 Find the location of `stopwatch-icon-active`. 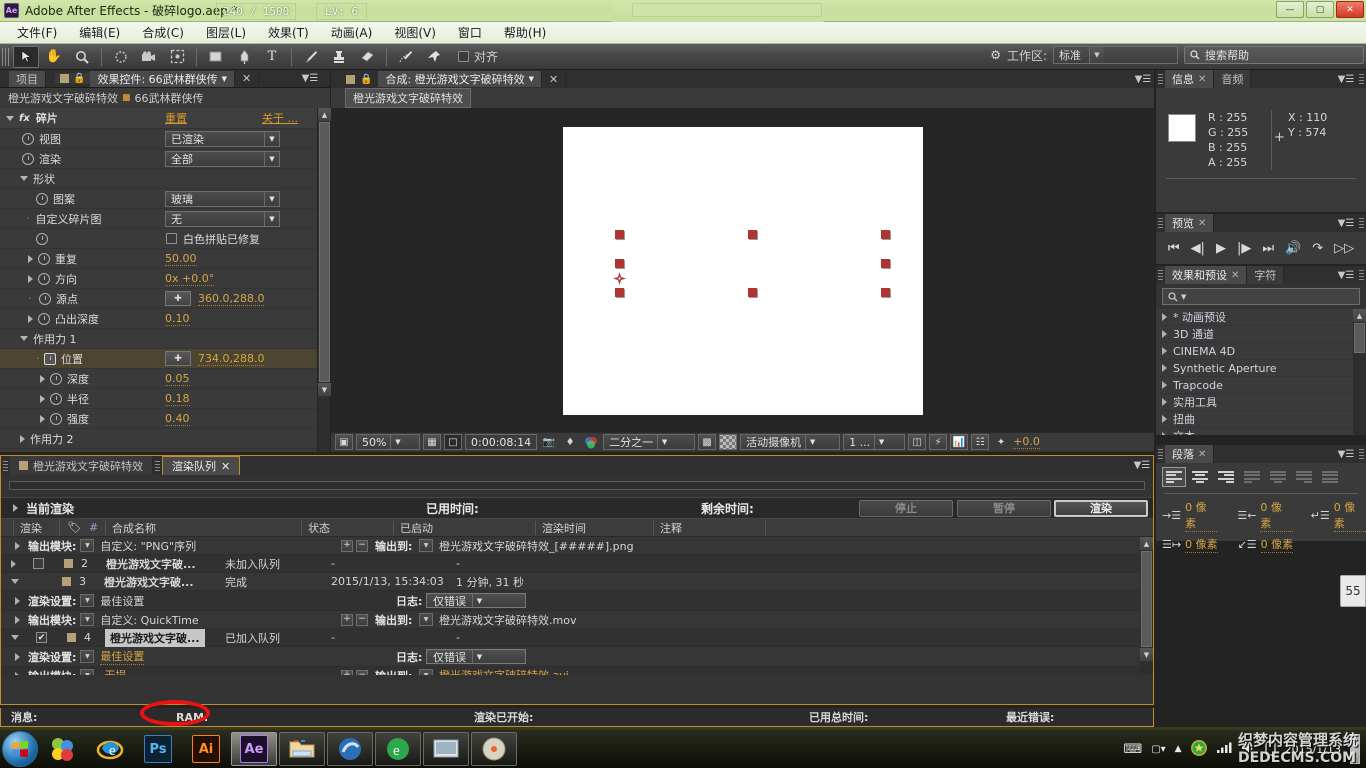

stopwatch-icon-active is located at coordinates (50, 358).